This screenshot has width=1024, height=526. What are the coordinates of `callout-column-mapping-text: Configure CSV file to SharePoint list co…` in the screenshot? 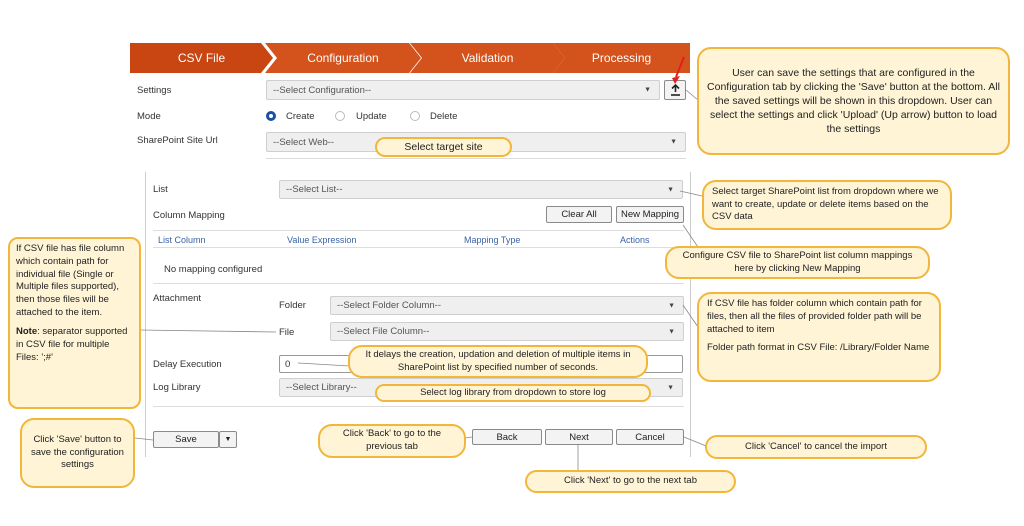 It's located at (797, 261).